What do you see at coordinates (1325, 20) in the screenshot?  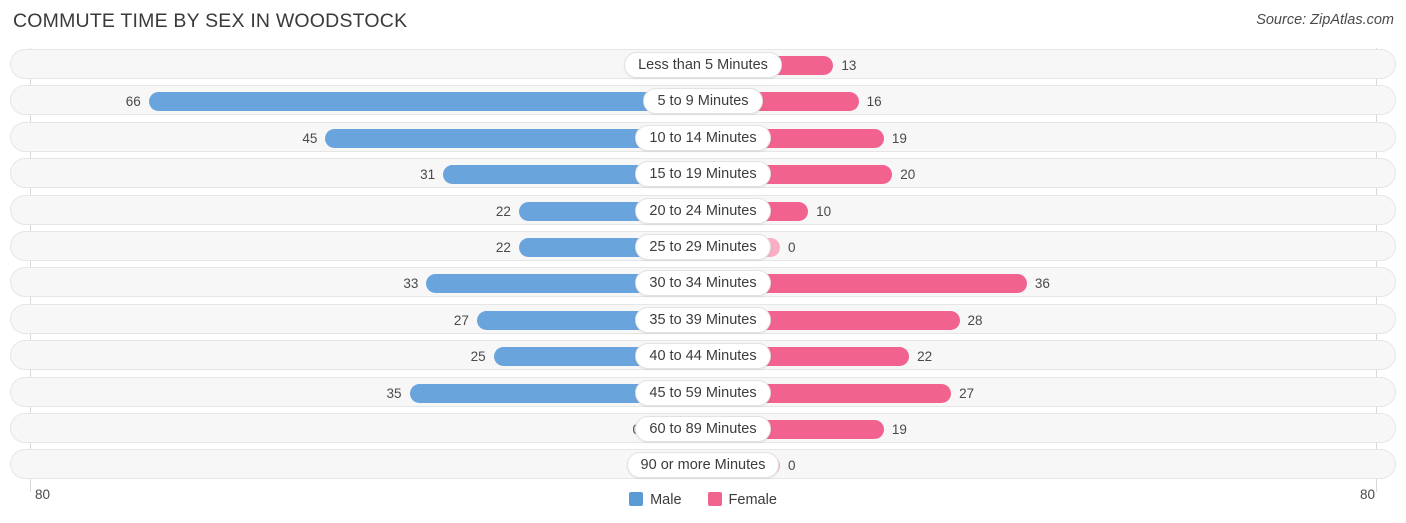 I see `source-attribution: Source: ZipAtlas.com` at bounding box center [1325, 20].